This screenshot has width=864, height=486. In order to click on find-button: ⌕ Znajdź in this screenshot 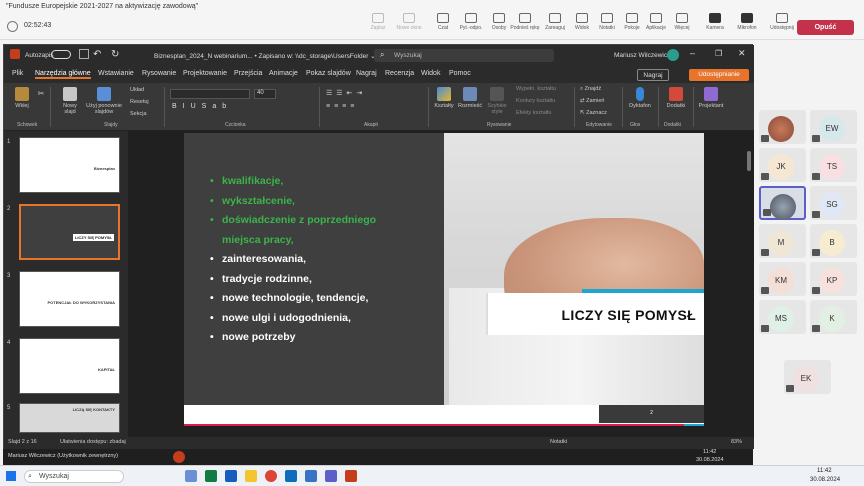, I will do `click(590, 89)`.